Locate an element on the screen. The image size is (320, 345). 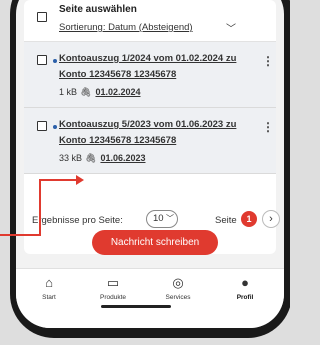
products-icon: ▭ is located at coordinates (113, 282).